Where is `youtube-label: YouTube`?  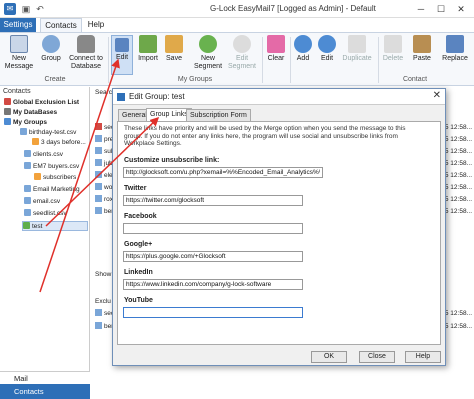 youtube-label: YouTube is located at coordinates (138, 300).